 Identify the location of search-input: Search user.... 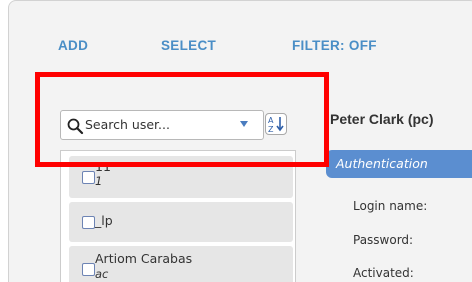
(162, 125).